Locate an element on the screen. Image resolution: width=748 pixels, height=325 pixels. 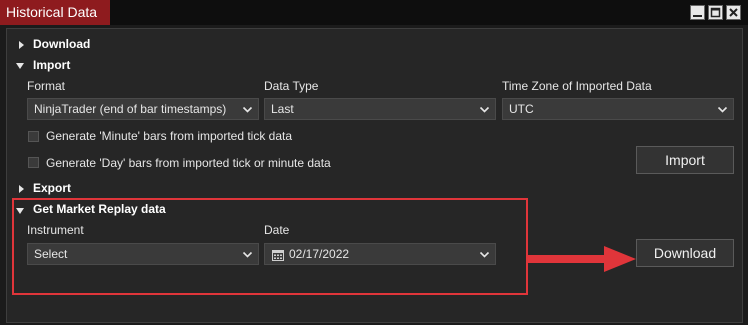
day-bars-checkbox is located at coordinates (33, 162).